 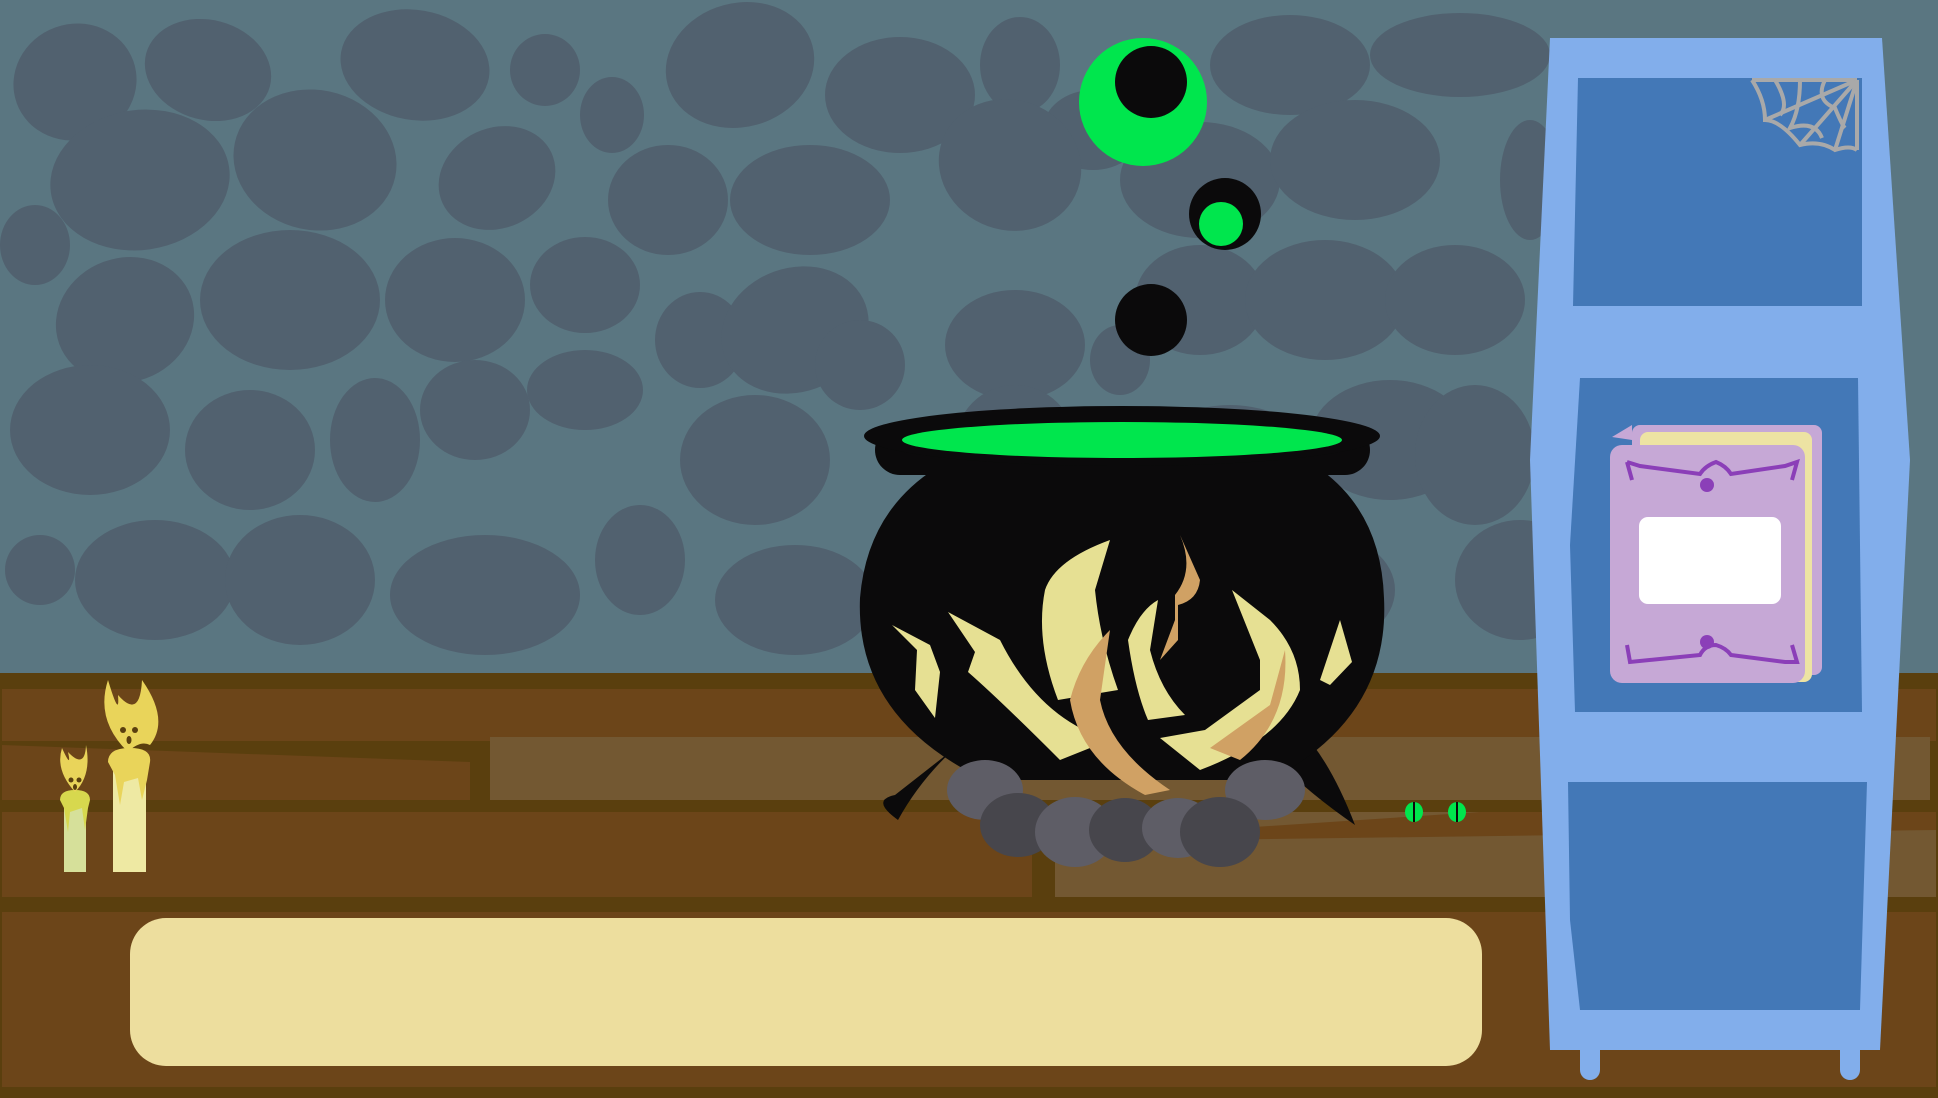 I want to click on spellbook-label, so click(x=1710, y=560).